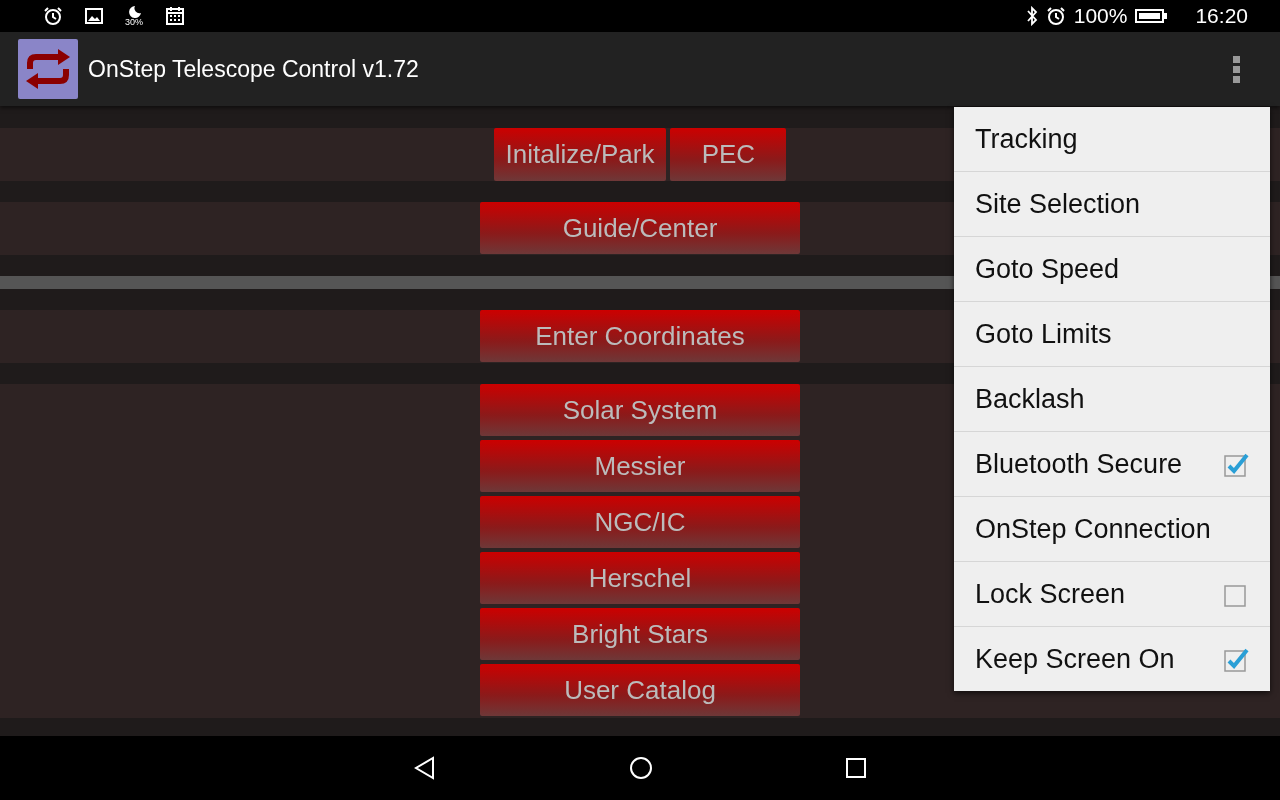 The height and width of the screenshot is (800, 1280). I want to click on catalog-button: Messier, so click(640, 466).